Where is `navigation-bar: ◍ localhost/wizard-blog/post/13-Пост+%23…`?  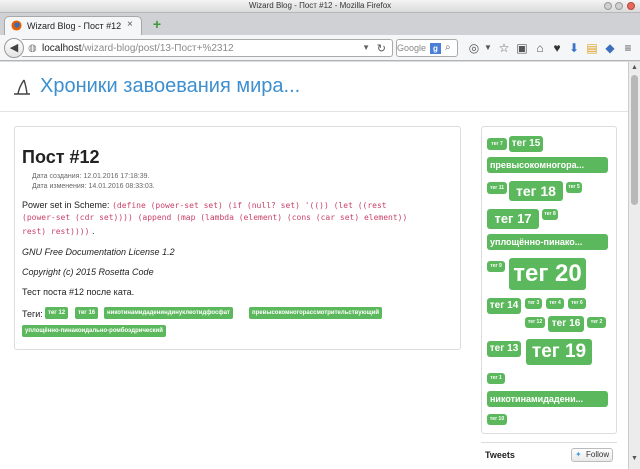
navigation-bar: ◍ localhost/wizard-blog/post/13-Пост+%23… is located at coordinates (320, 48).